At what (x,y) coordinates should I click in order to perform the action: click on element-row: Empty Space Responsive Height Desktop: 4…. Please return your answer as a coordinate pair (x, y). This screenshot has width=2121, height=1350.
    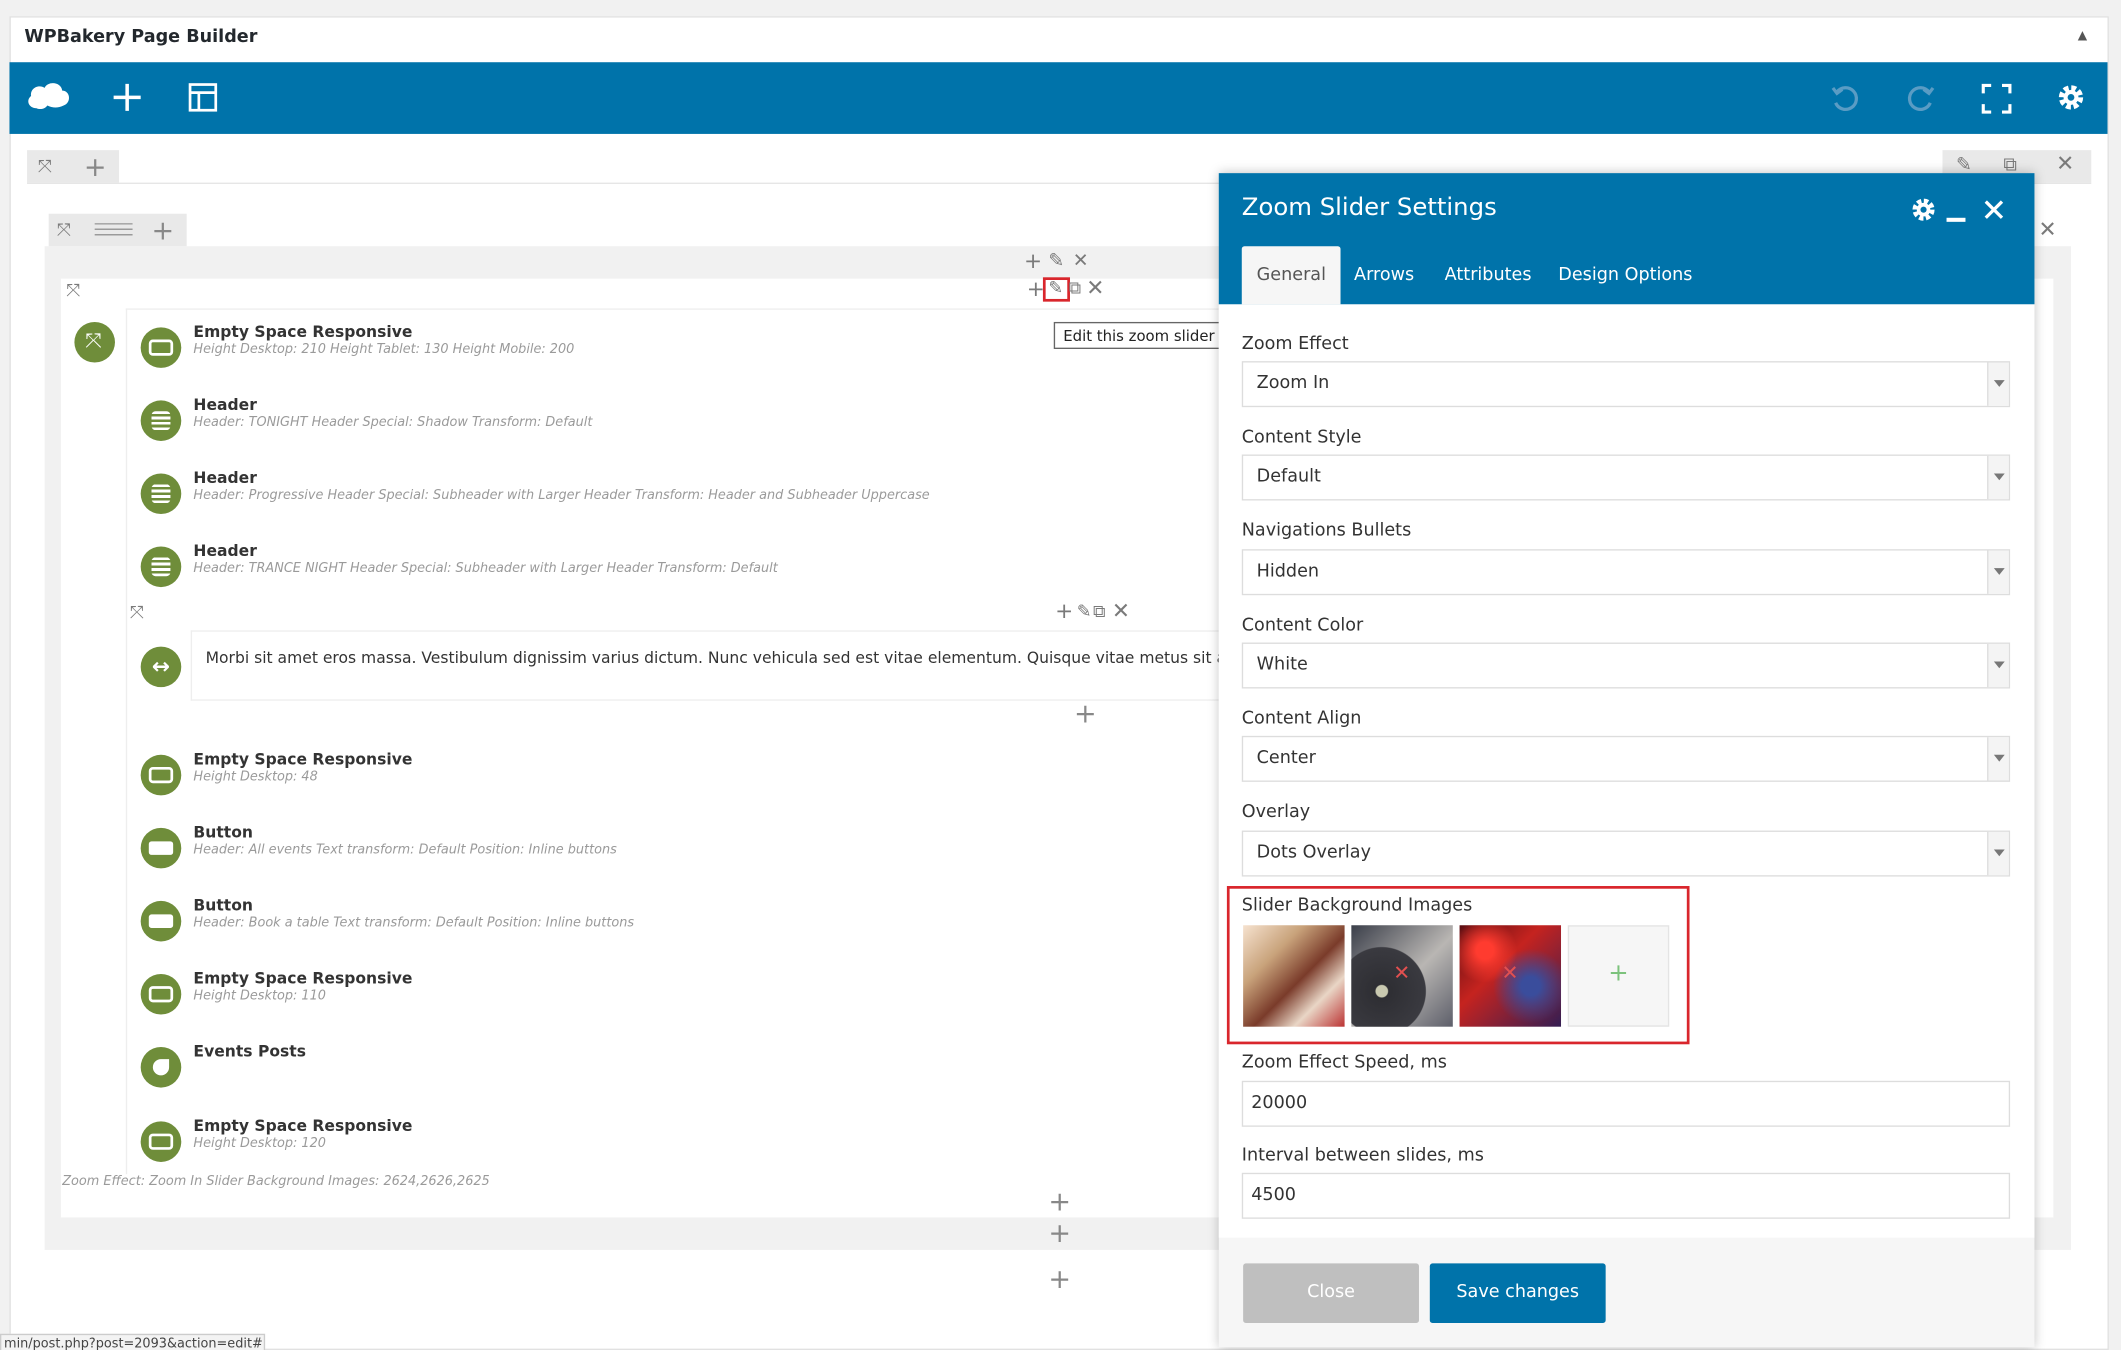
    Looking at the image, I should click on (668, 776).